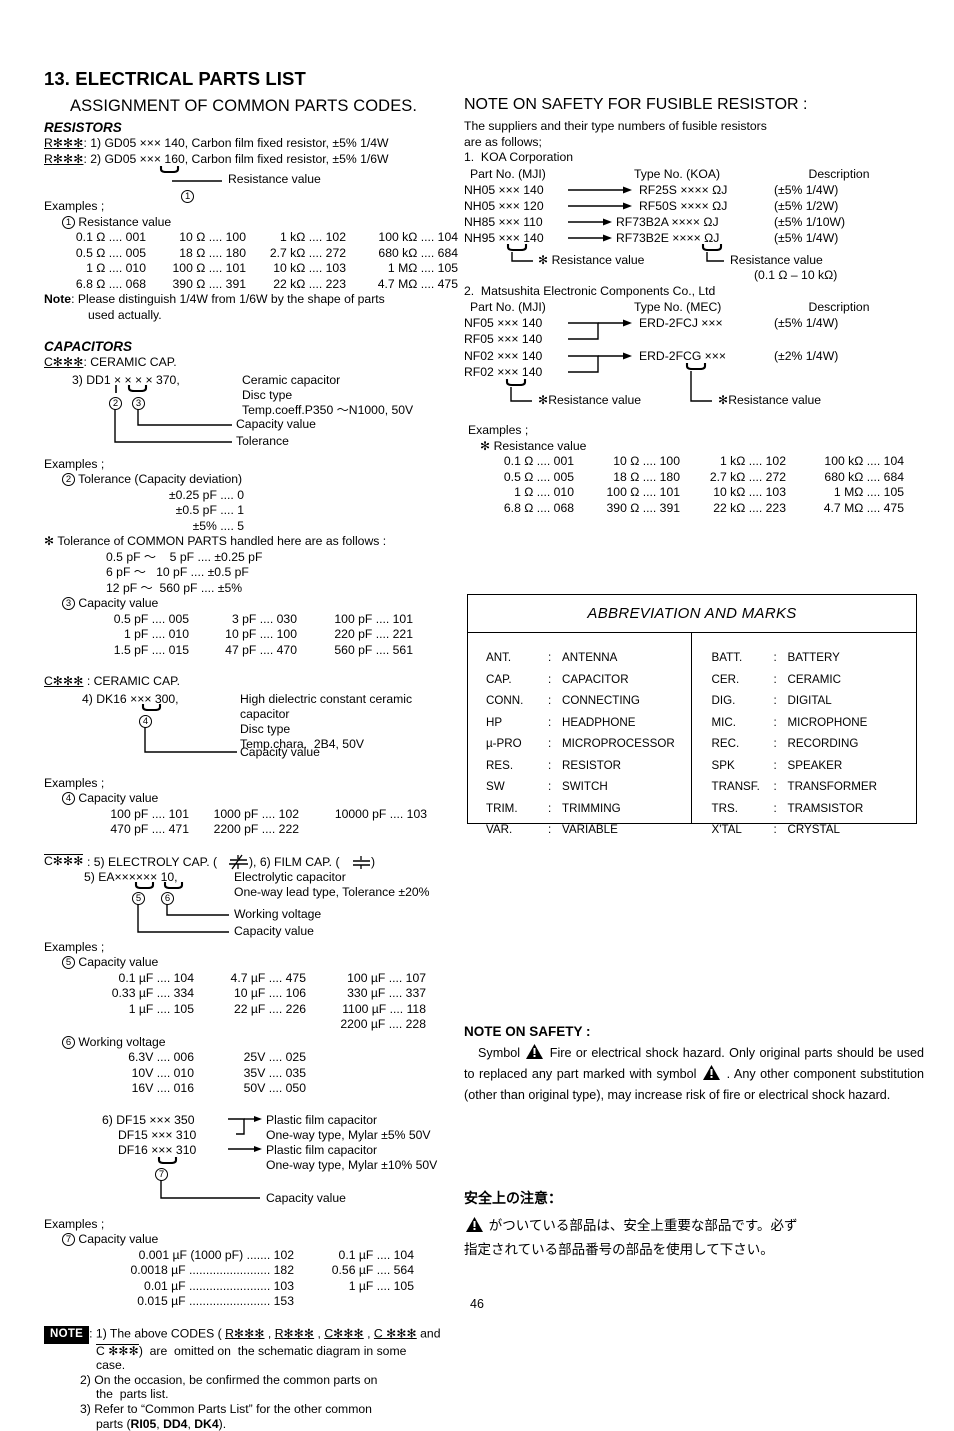 The height and width of the screenshot is (1431, 954). Describe the element at coordinates (326, 700) in the screenshot. I see `ceramic-cap-2-desc-1: High dielectric constant ceramic` at that location.